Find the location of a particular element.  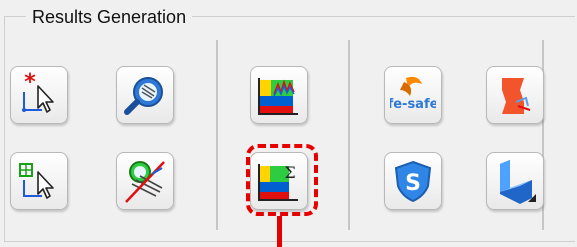

create-xy-data-table-button is located at coordinates (39, 181).